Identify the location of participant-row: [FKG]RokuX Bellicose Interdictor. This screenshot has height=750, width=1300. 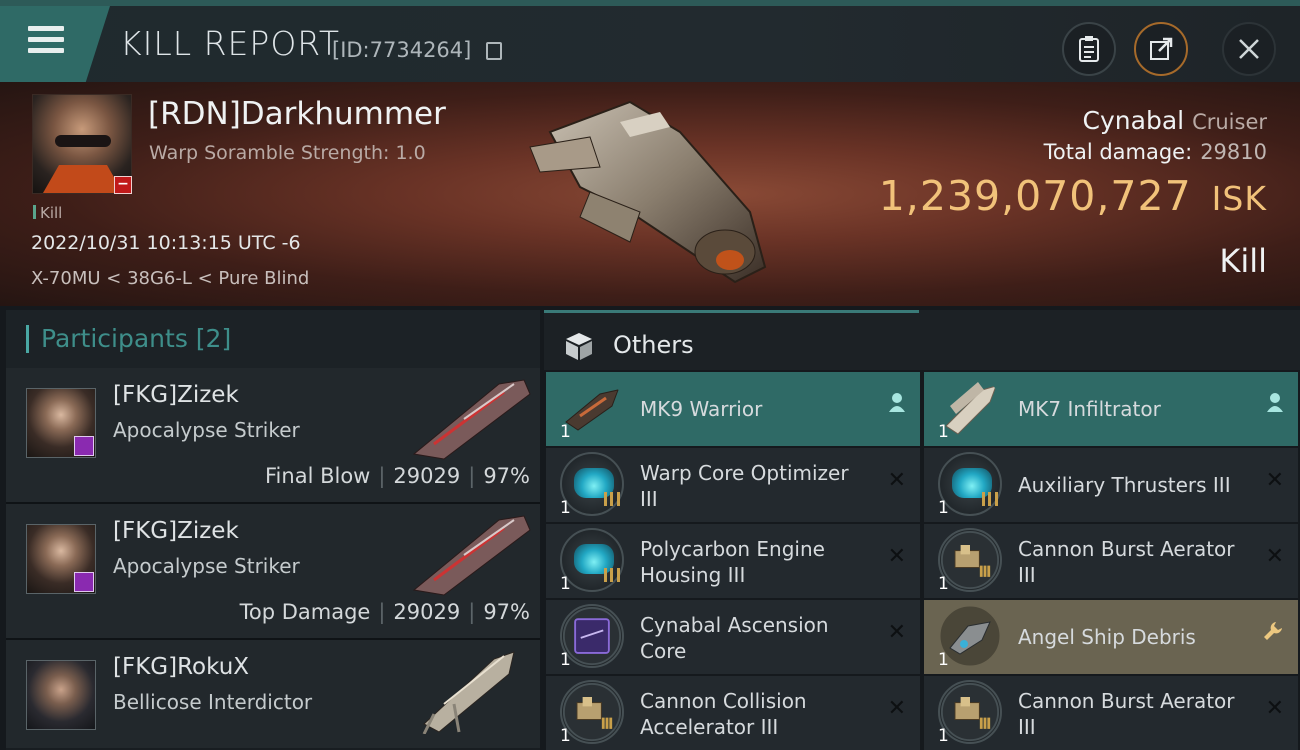
(273, 694).